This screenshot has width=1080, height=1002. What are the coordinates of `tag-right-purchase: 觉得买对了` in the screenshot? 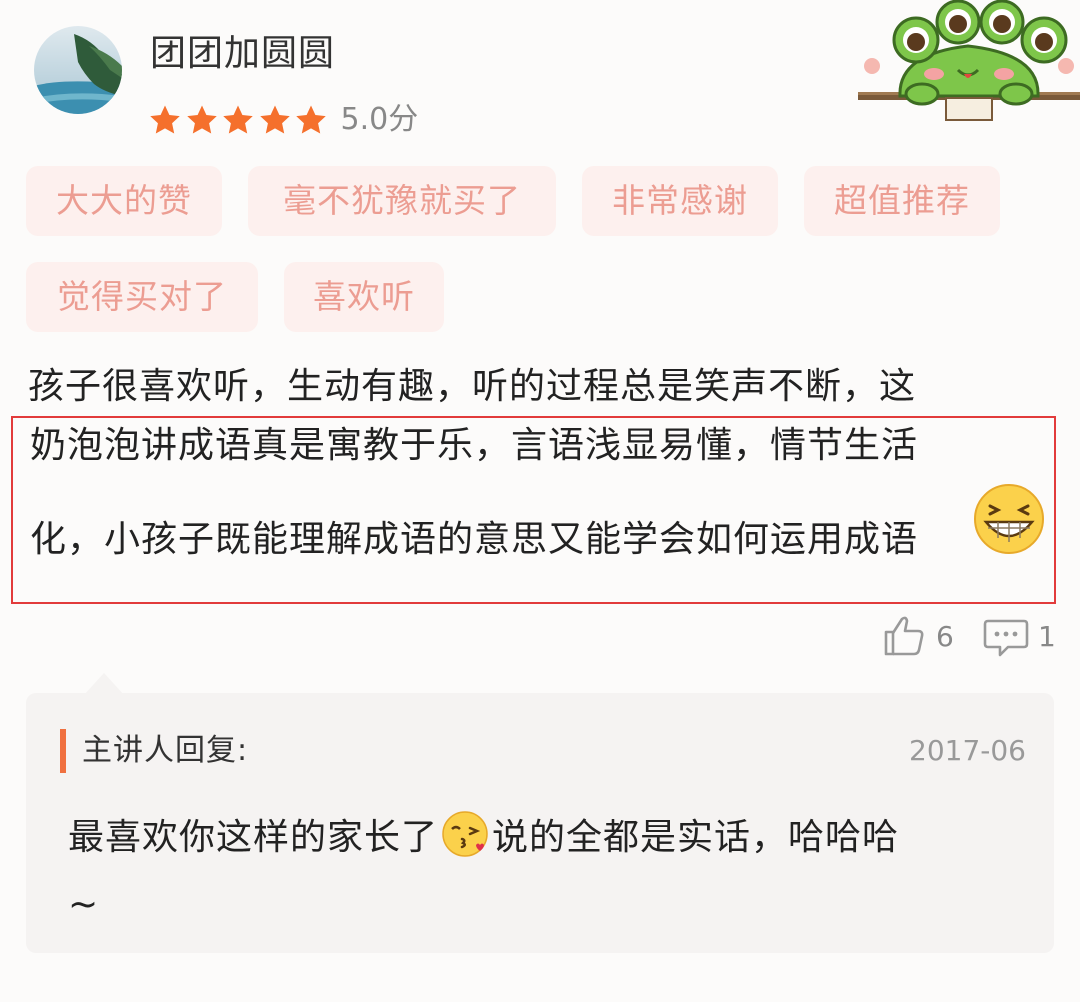 It's located at (142, 297).